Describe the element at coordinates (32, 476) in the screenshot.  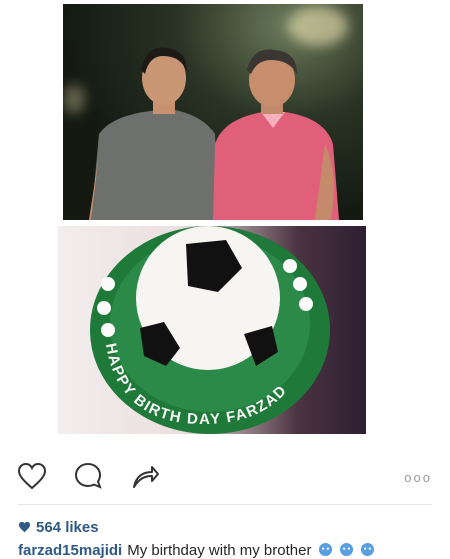
I see `heart-outline-icon` at that location.